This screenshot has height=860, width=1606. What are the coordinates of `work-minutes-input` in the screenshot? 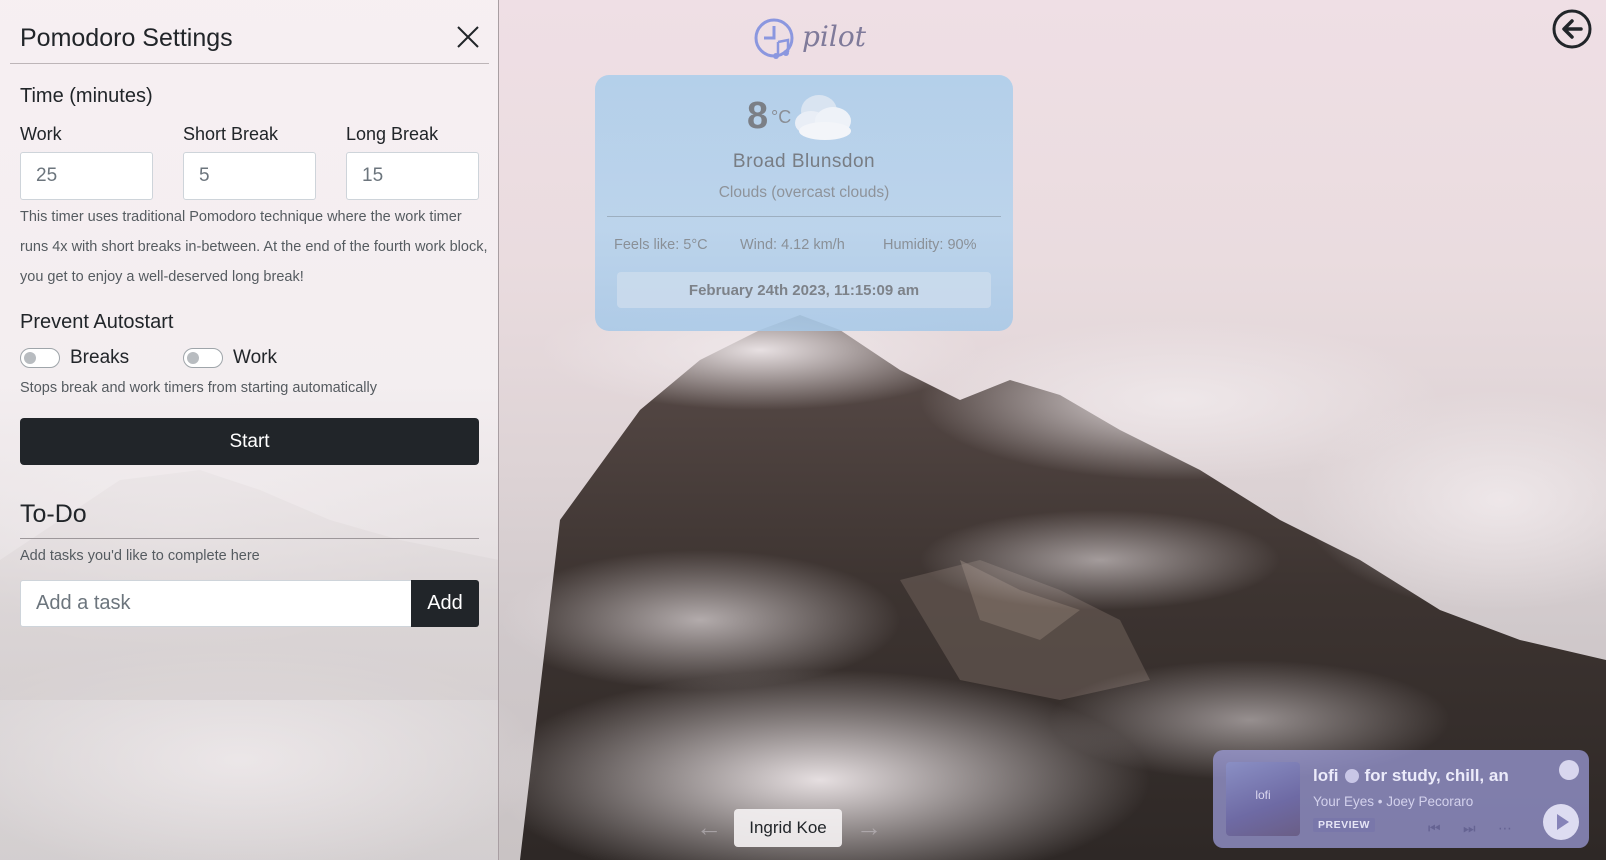 It's located at (86, 176).